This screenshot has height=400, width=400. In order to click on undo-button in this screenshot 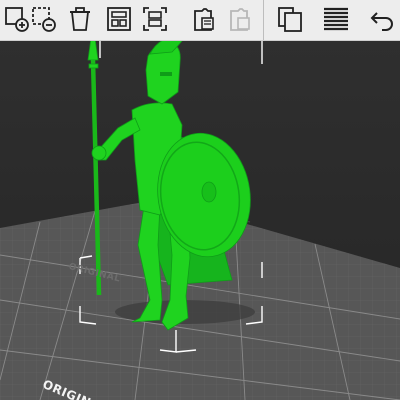, I will do `click(382, 19)`.